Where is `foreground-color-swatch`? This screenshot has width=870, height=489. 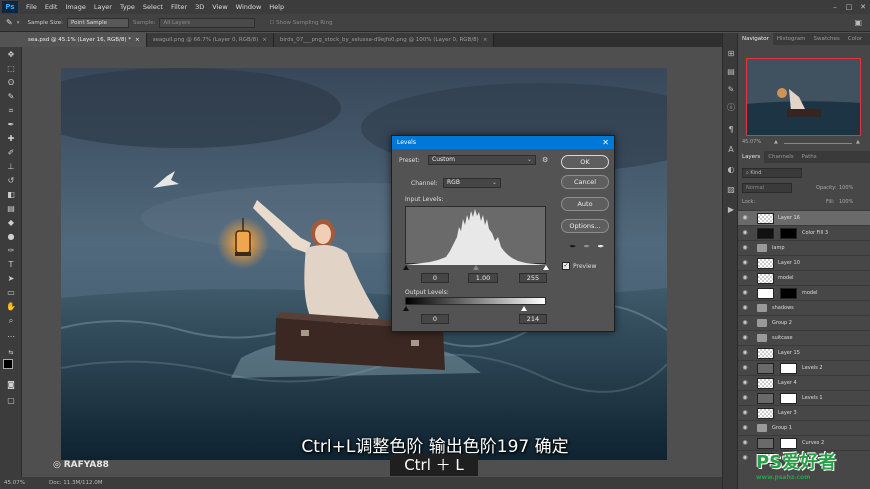
foreground-color-swatch is located at coordinates (8, 364).